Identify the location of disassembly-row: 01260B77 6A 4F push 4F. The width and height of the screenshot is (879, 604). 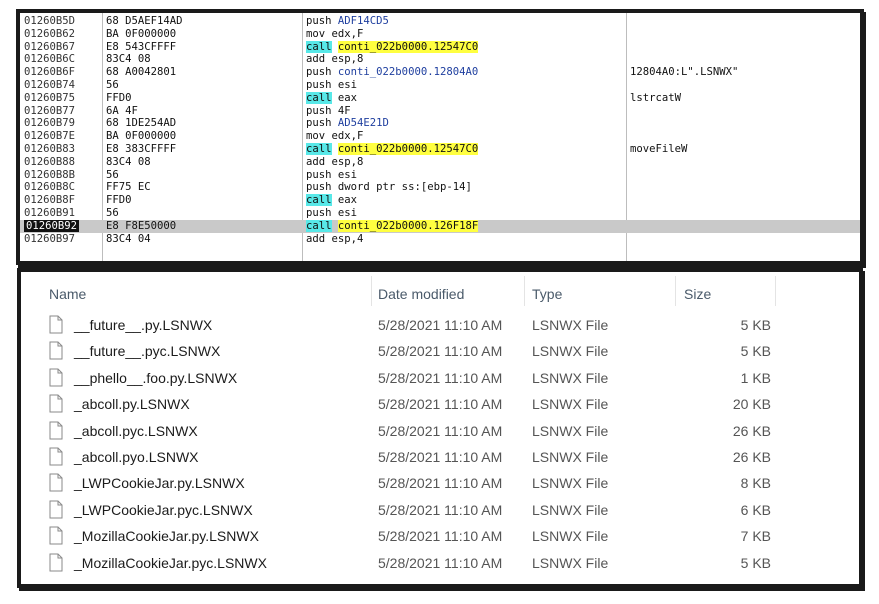
(440, 111).